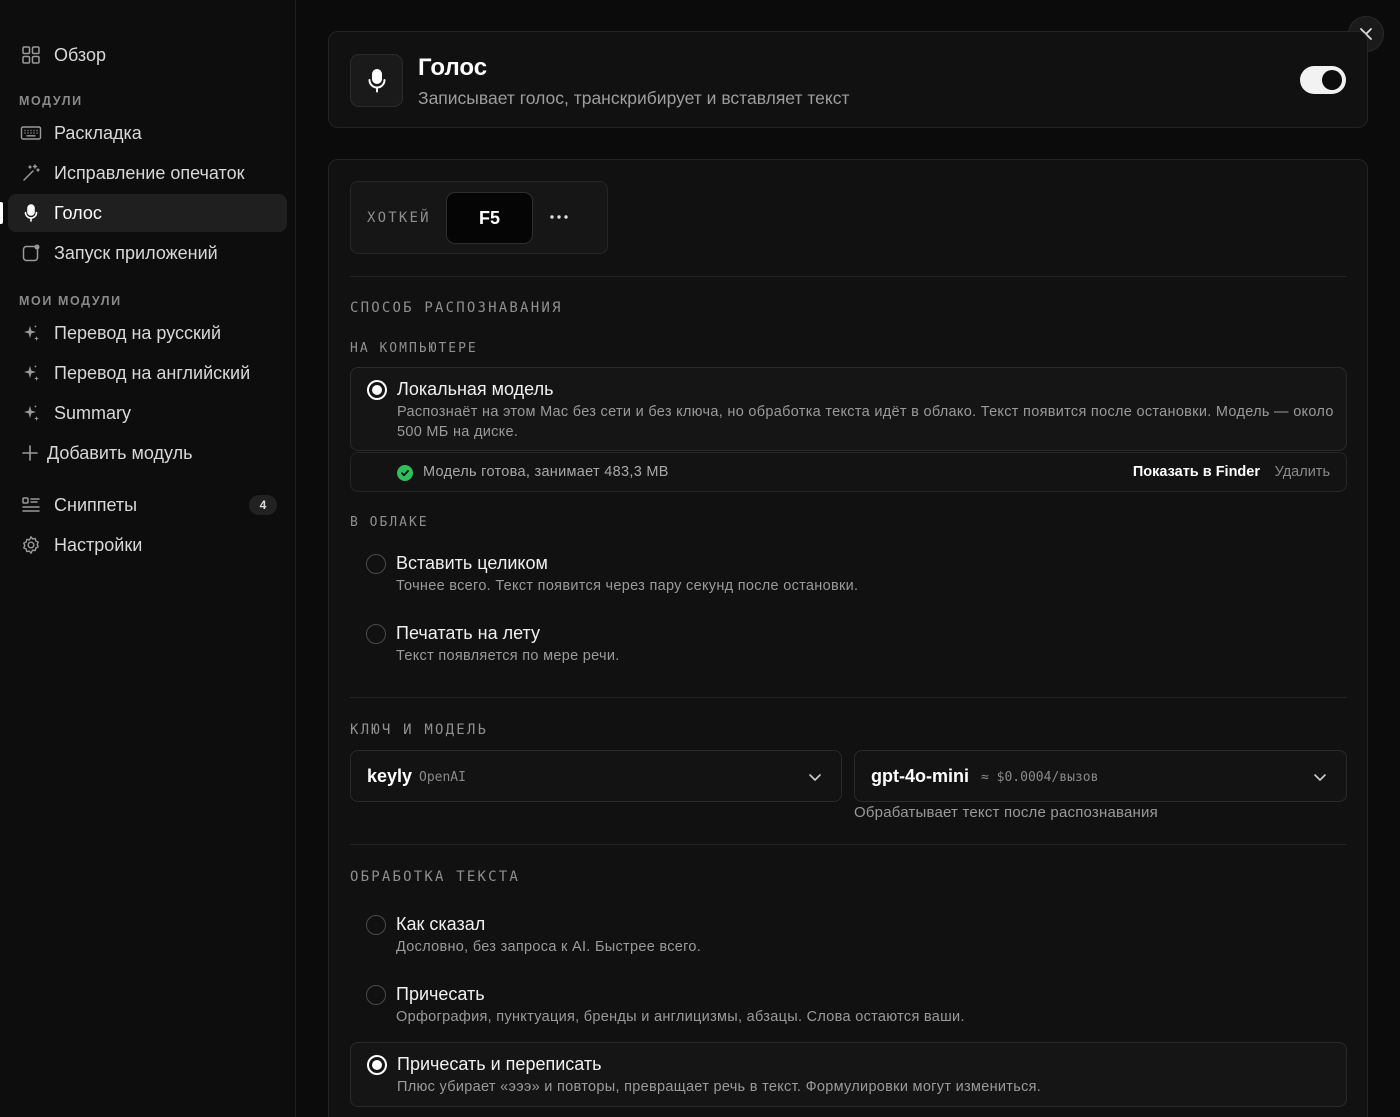 This screenshot has height=1117, width=1400. Describe the element at coordinates (98, 544) in the screenshot. I see `sidebar-item-label: Настройки` at that location.